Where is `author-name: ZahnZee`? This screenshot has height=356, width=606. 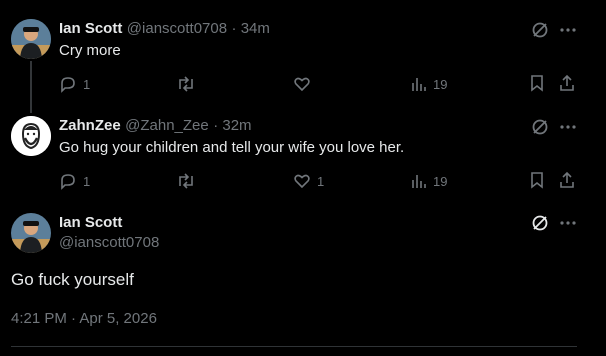 author-name: ZahnZee is located at coordinates (90, 125).